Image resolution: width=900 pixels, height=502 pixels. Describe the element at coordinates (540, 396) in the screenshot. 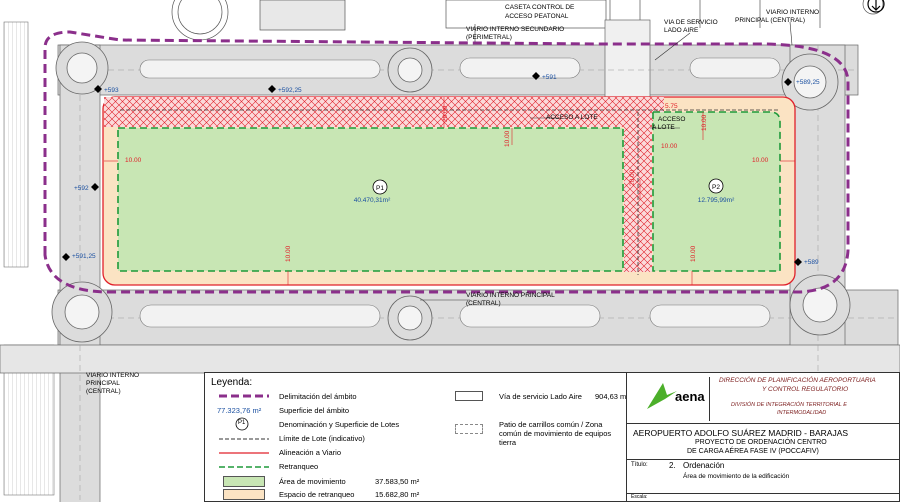

I see `legend-service-road-label: Vía de servicio Lado Aire` at that location.